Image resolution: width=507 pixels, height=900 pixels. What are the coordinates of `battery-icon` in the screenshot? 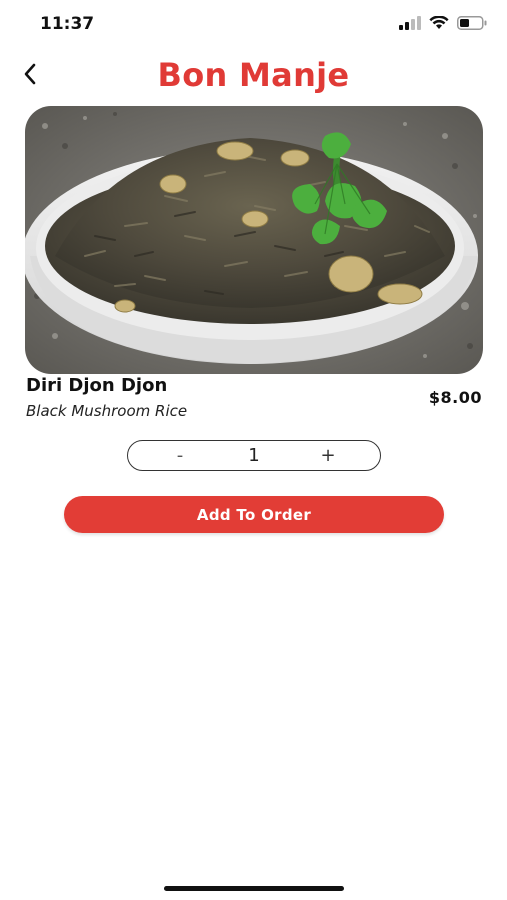 It's located at (472, 24).